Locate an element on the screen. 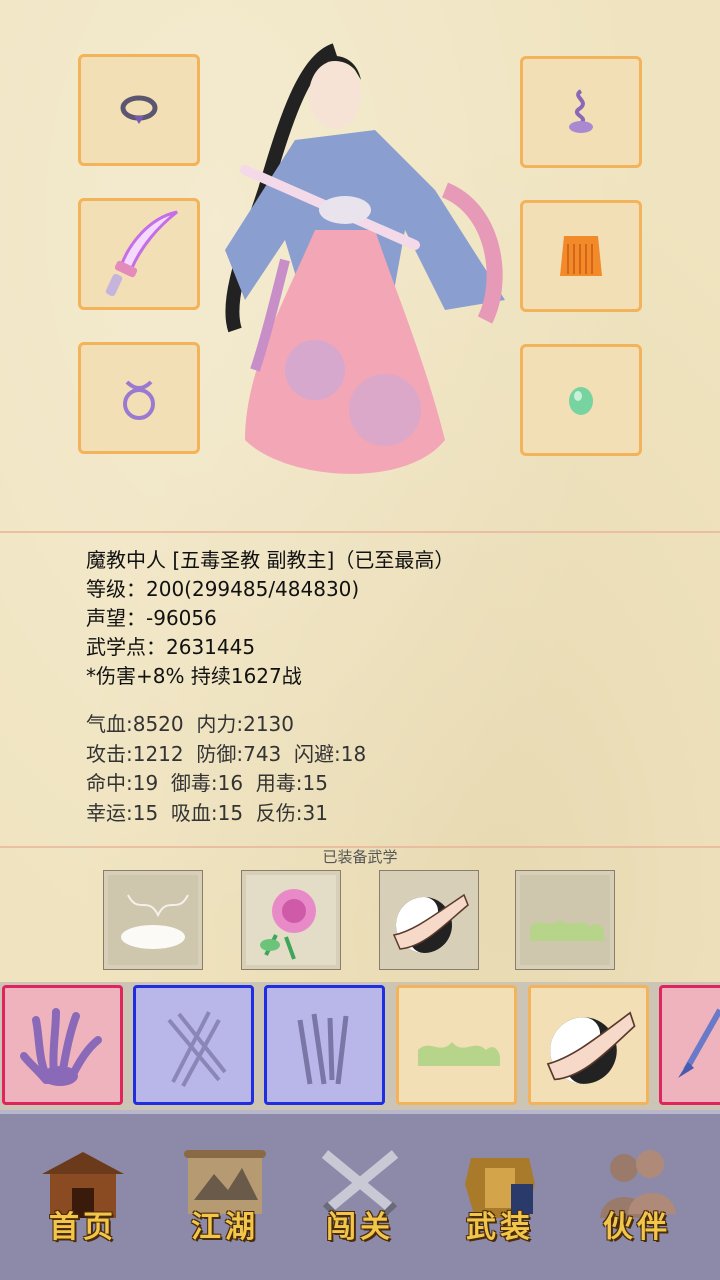 The width and height of the screenshot is (720, 1280). nav-jianghu-label: 江湖 is located at coordinates (225, 1227).